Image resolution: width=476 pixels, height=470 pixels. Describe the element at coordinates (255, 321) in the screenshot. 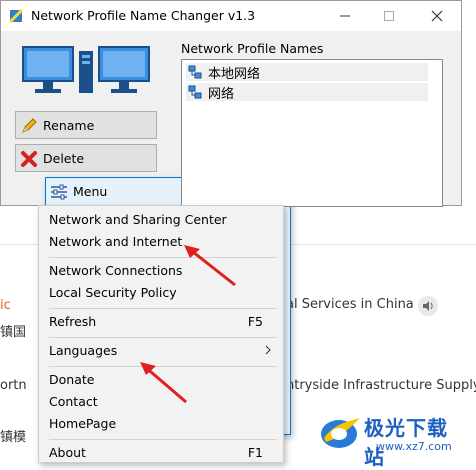

I see `refresh-shortcut: F5` at that location.